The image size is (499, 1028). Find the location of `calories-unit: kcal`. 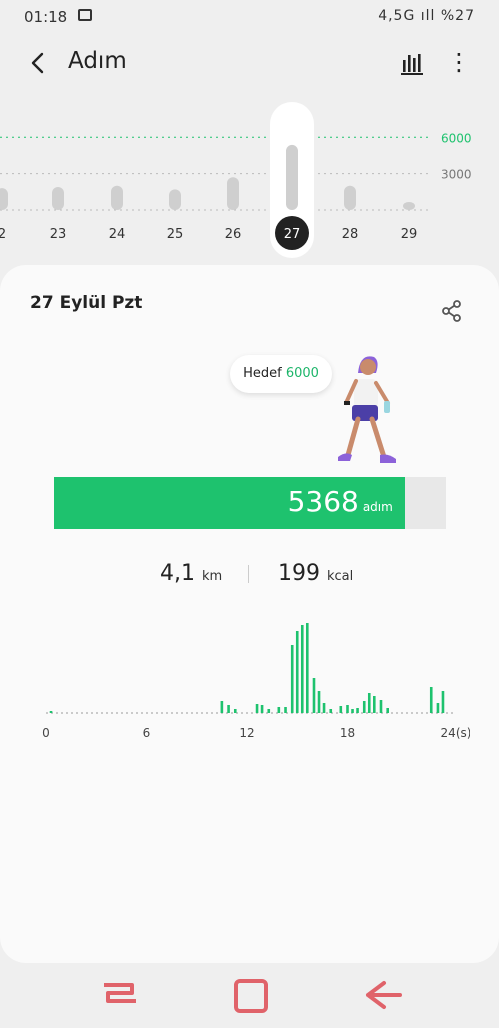

calories-unit: kcal is located at coordinates (340, 576).